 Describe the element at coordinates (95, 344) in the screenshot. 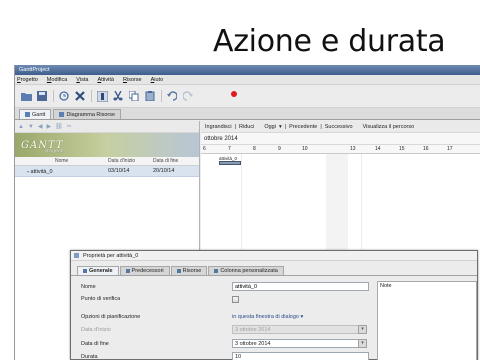

I see `end-date-label: Data di fine` at that location.